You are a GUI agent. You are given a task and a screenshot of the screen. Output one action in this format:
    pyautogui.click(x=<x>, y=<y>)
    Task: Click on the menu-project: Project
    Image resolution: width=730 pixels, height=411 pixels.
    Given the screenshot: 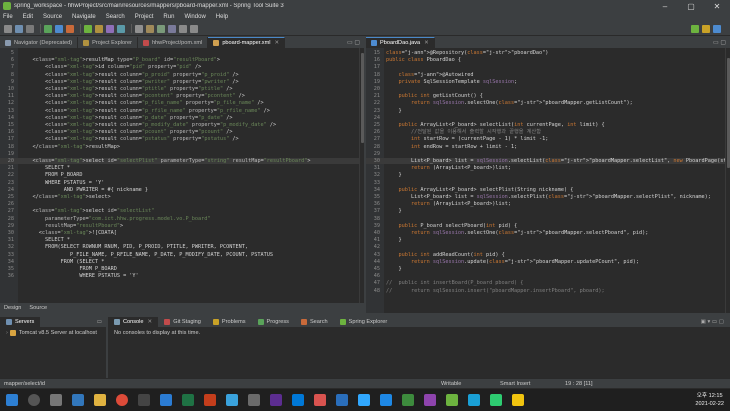 What is the action you would take?
    pyautogui.click(x=144, y=17)
    